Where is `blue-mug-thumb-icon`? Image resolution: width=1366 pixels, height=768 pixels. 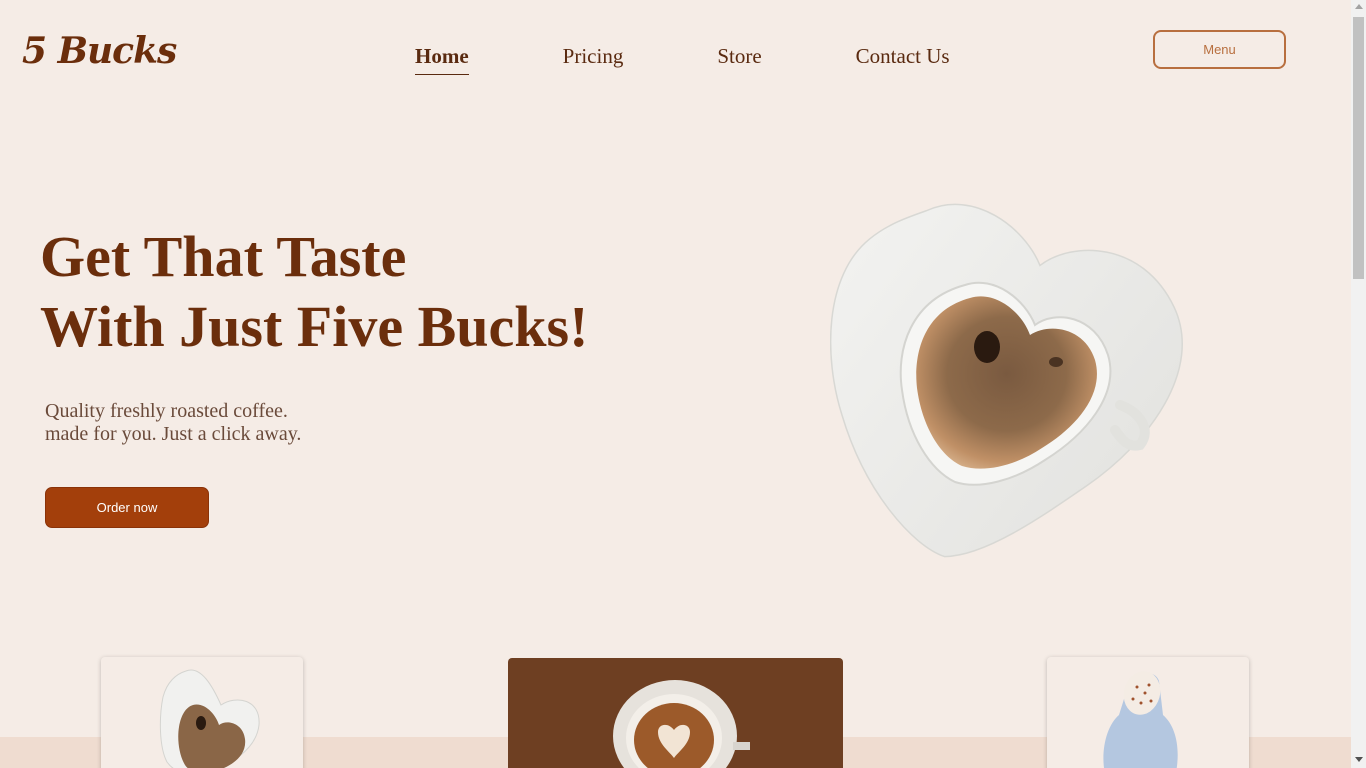 blue-mug-thumb-icon is located at coordinates (1140, 719).